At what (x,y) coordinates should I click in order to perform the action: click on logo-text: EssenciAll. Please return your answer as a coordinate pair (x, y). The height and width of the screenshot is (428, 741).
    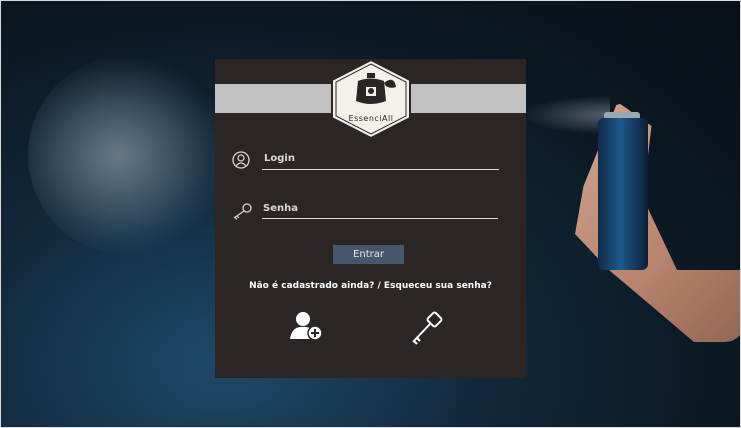
    Looking at the image, I should click on (371, 118).